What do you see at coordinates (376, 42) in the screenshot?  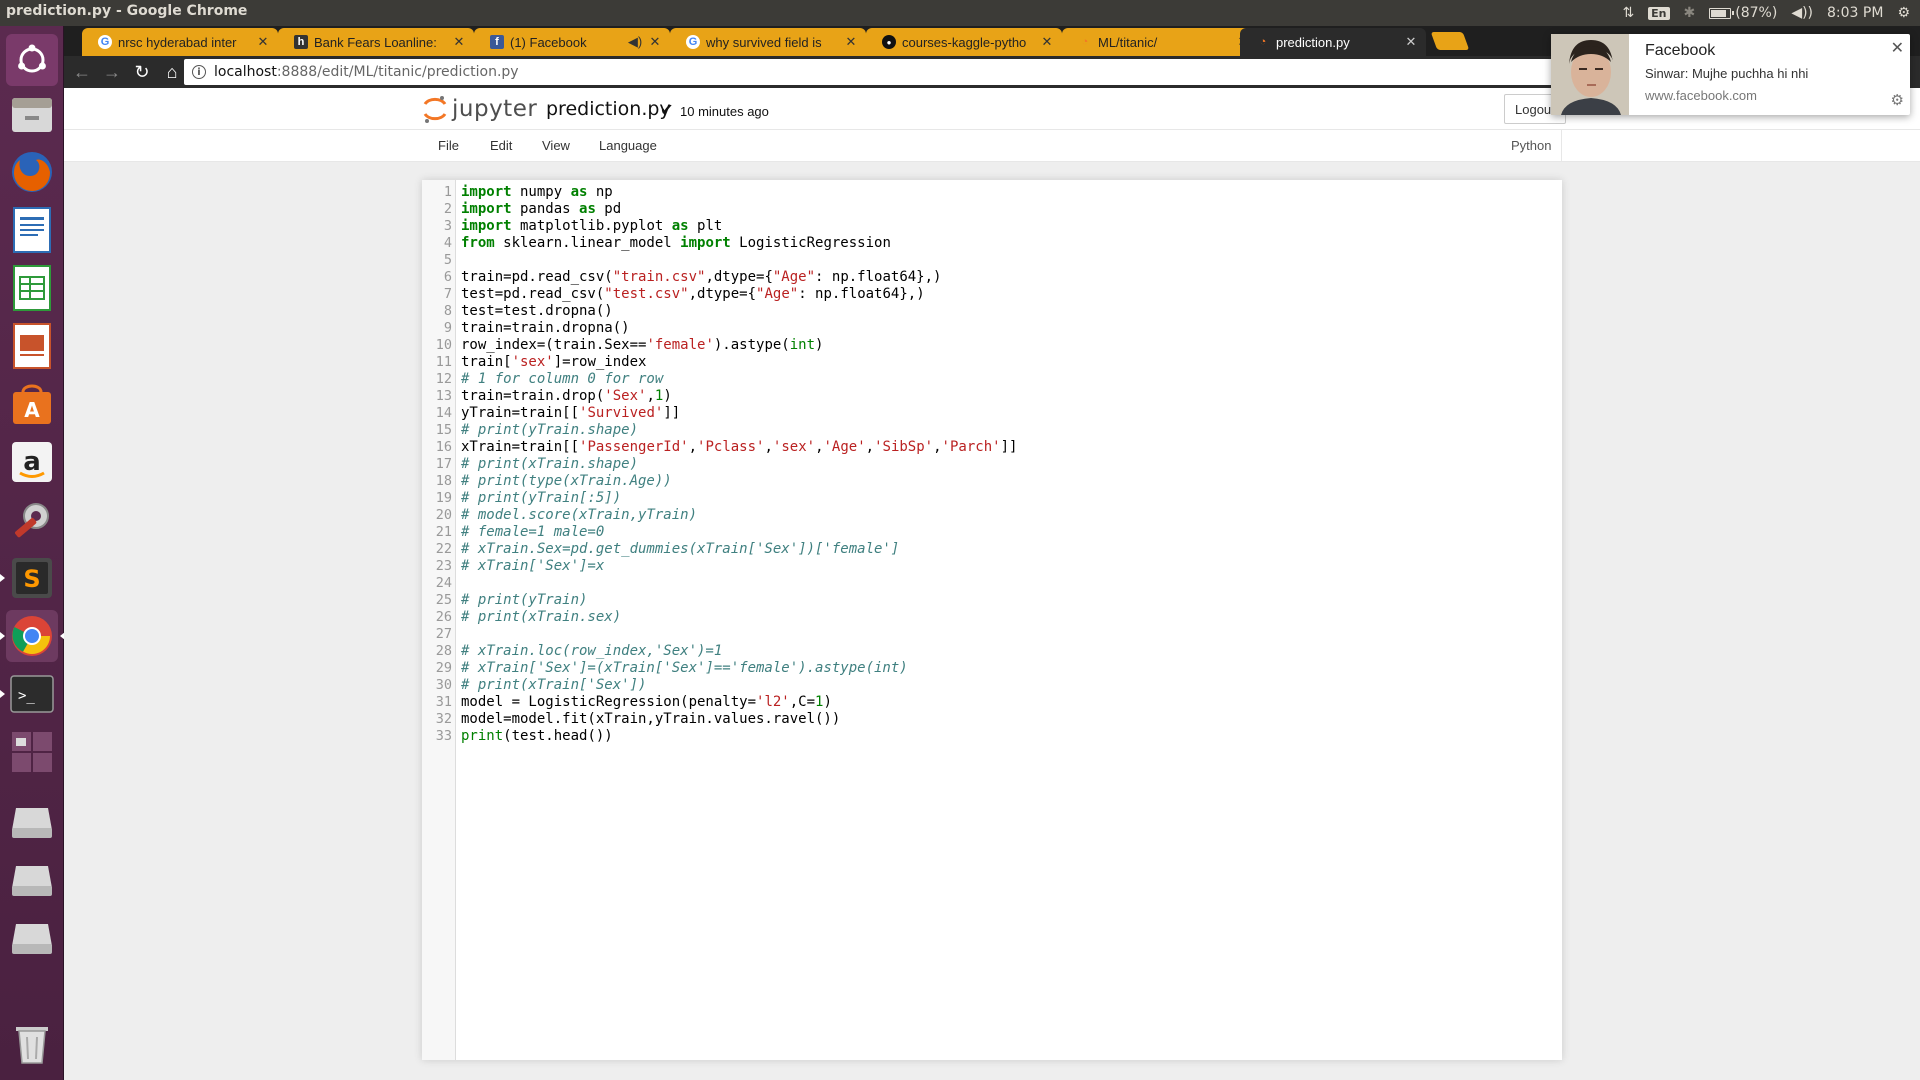 I see `tab-bank-fears: h Bank Fears Loanline: ✕` at bounding box center [376, 42].